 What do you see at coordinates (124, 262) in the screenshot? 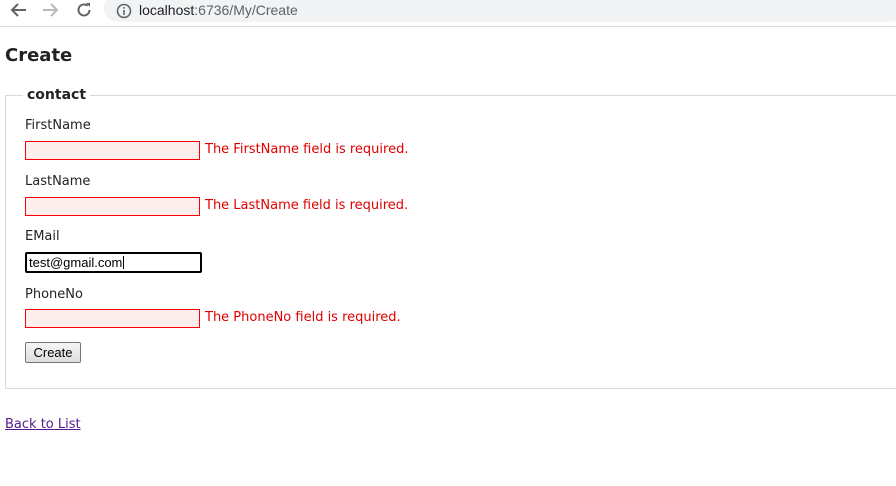
I see `text-caret` at bounding box center [124, 262].